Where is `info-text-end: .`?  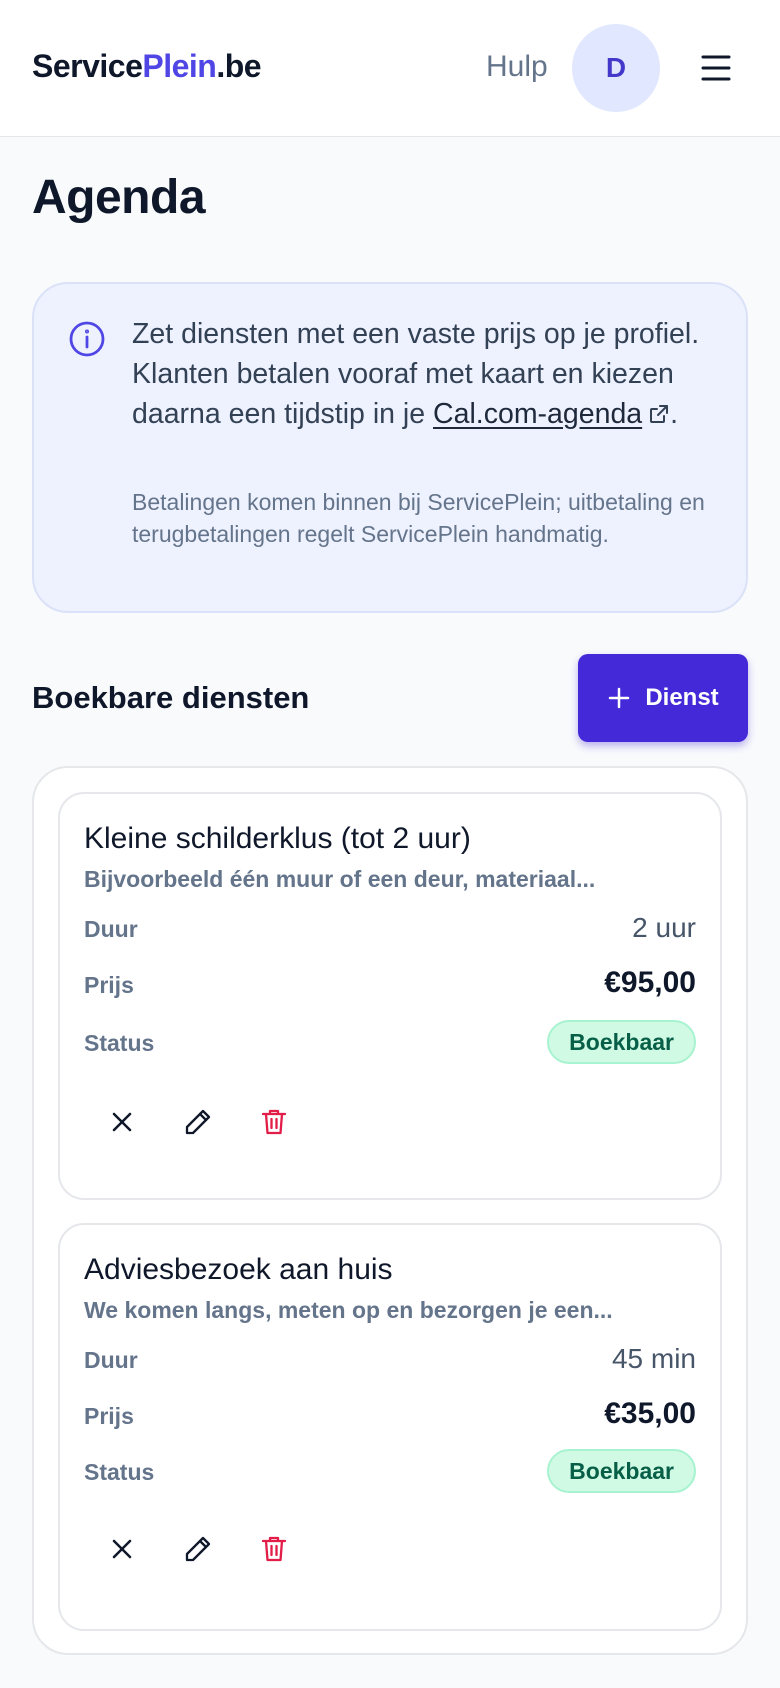 info-text-end: . is located at coordinates (674, 414).